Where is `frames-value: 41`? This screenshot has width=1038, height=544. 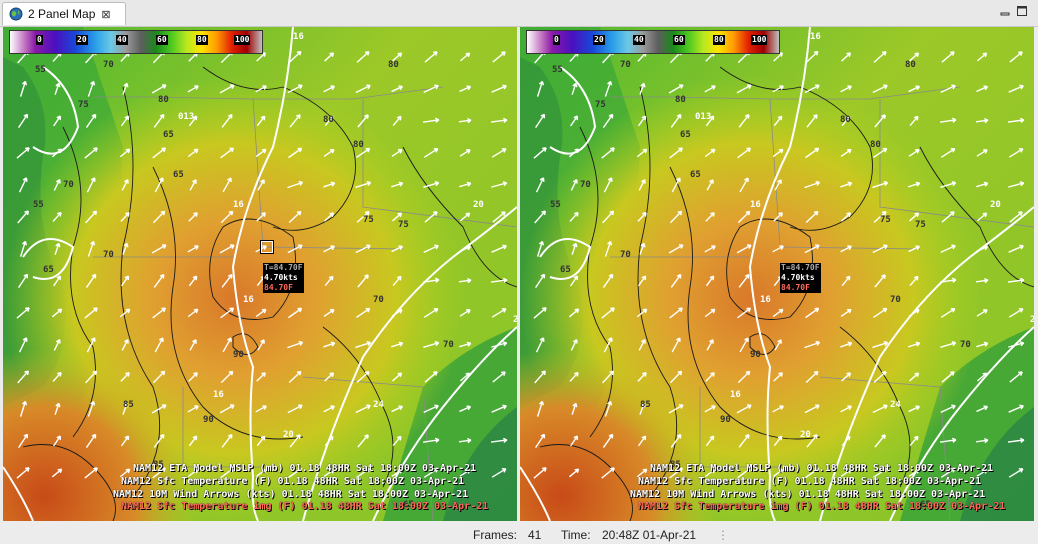 frames-value: 41 is located at coordinates (535, 535).